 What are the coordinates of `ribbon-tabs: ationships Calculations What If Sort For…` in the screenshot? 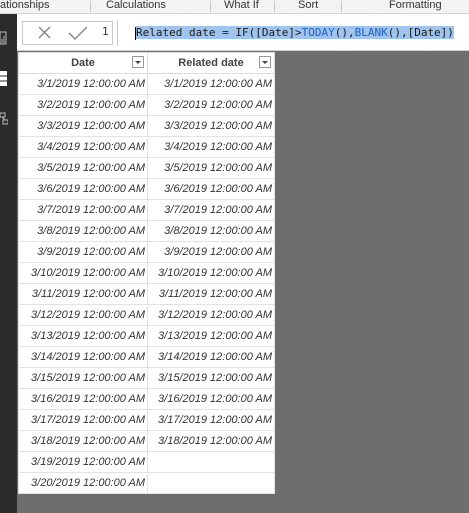 It's located at (234, 7).